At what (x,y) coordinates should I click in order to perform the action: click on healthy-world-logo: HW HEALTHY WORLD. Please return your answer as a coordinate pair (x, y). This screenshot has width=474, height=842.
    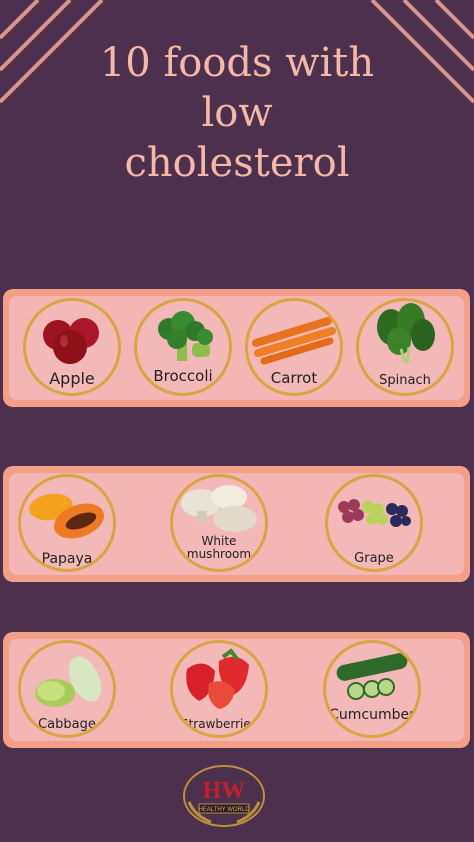
    Looking at the image, I should click on (224, 796).